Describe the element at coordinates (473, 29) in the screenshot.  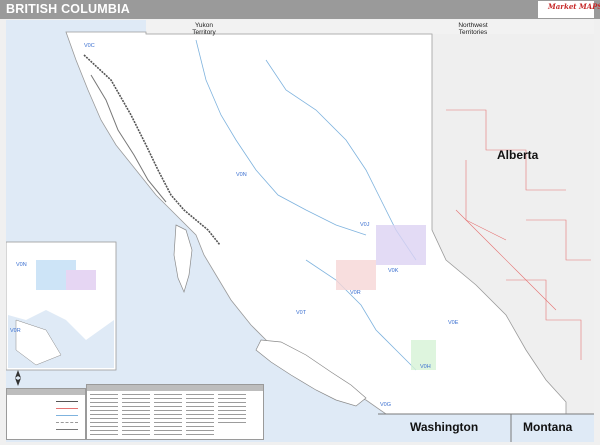
I see `nwt-label: Northwest Territories` at that location.